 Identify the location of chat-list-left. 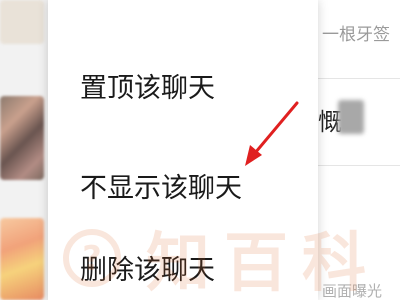
(24, 150).